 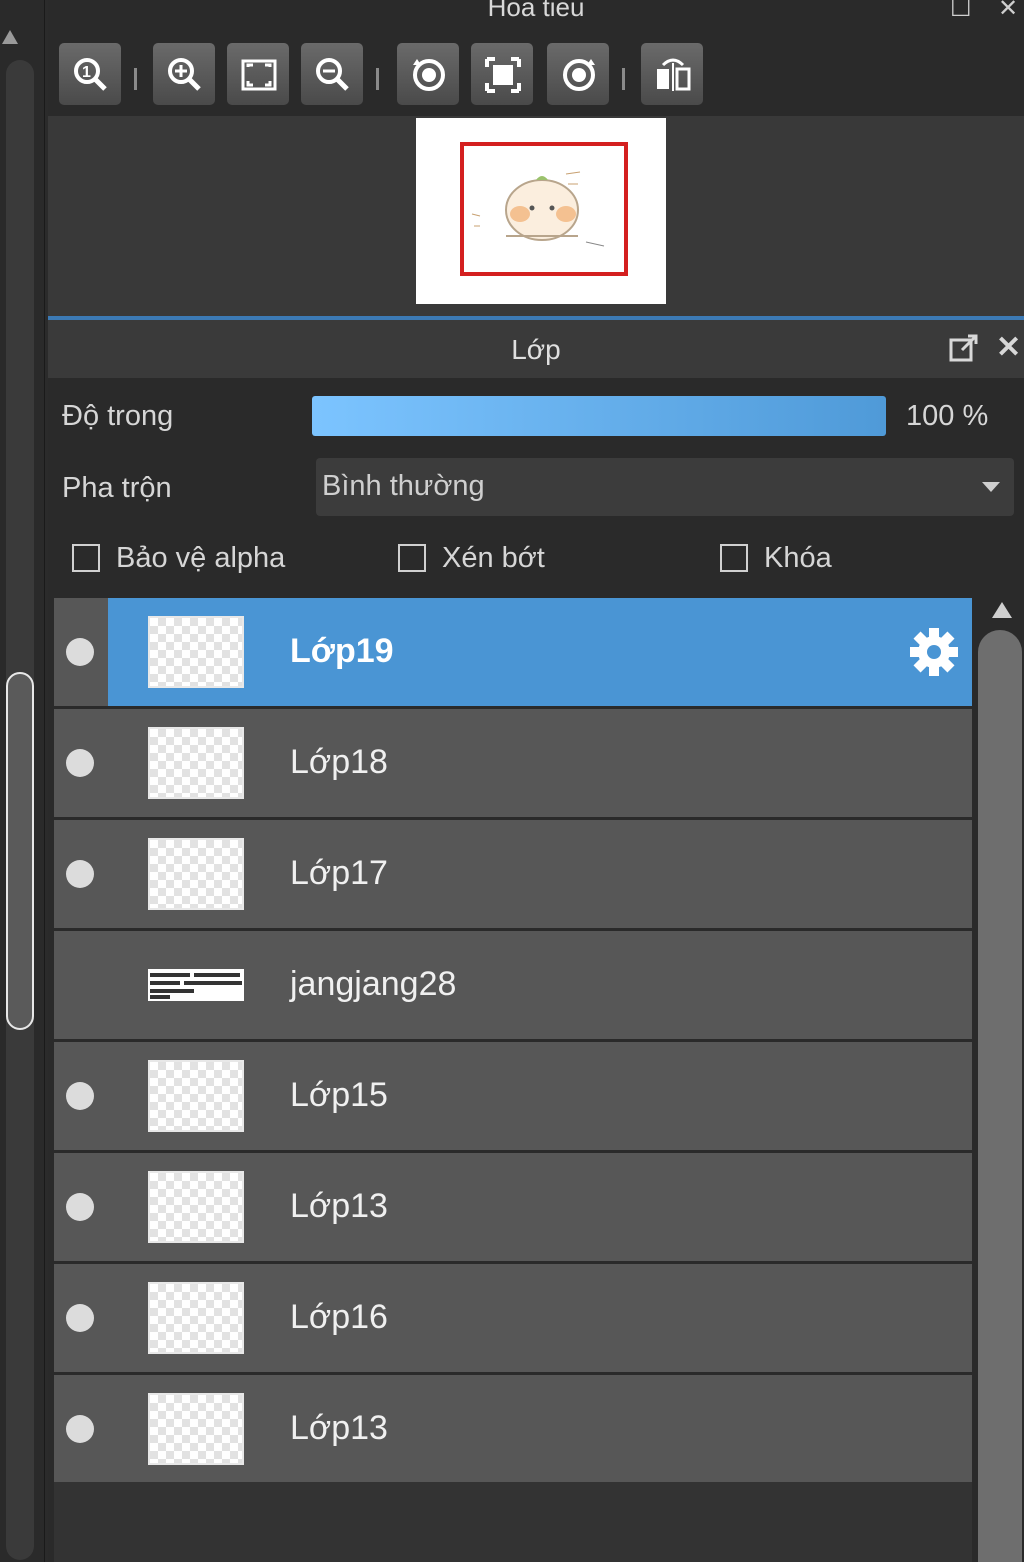 I want to click on navigator-title: Hoa tieu, so click(x=536, y=11).